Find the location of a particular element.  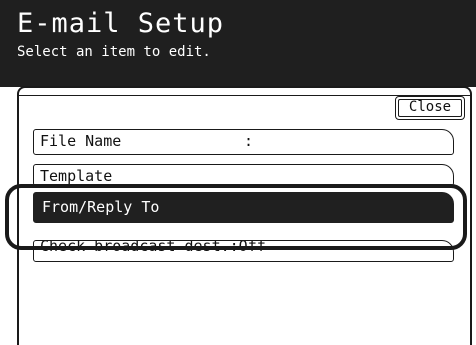

file-name-value: : is located at coordinates (249, 141).